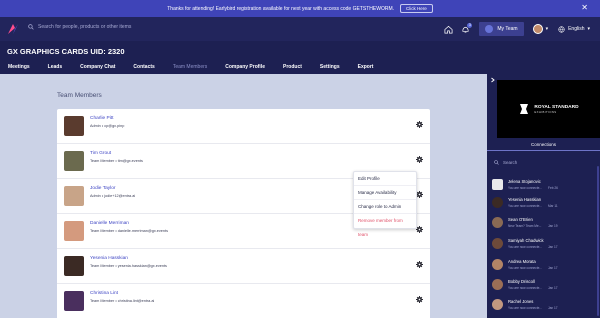 The image size is (600, 318). Describe the element at coordinates (526, 240) in the screenshot. I see `contact-name: Samiyah Chadwick` at that location.